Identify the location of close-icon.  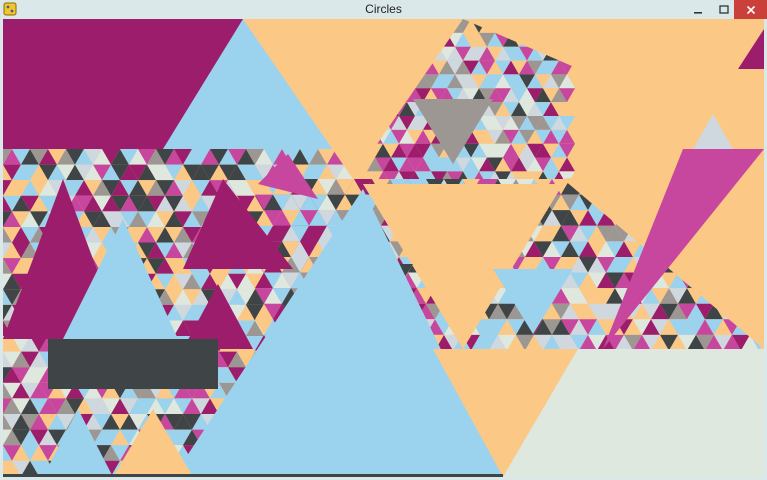
(750, 9).